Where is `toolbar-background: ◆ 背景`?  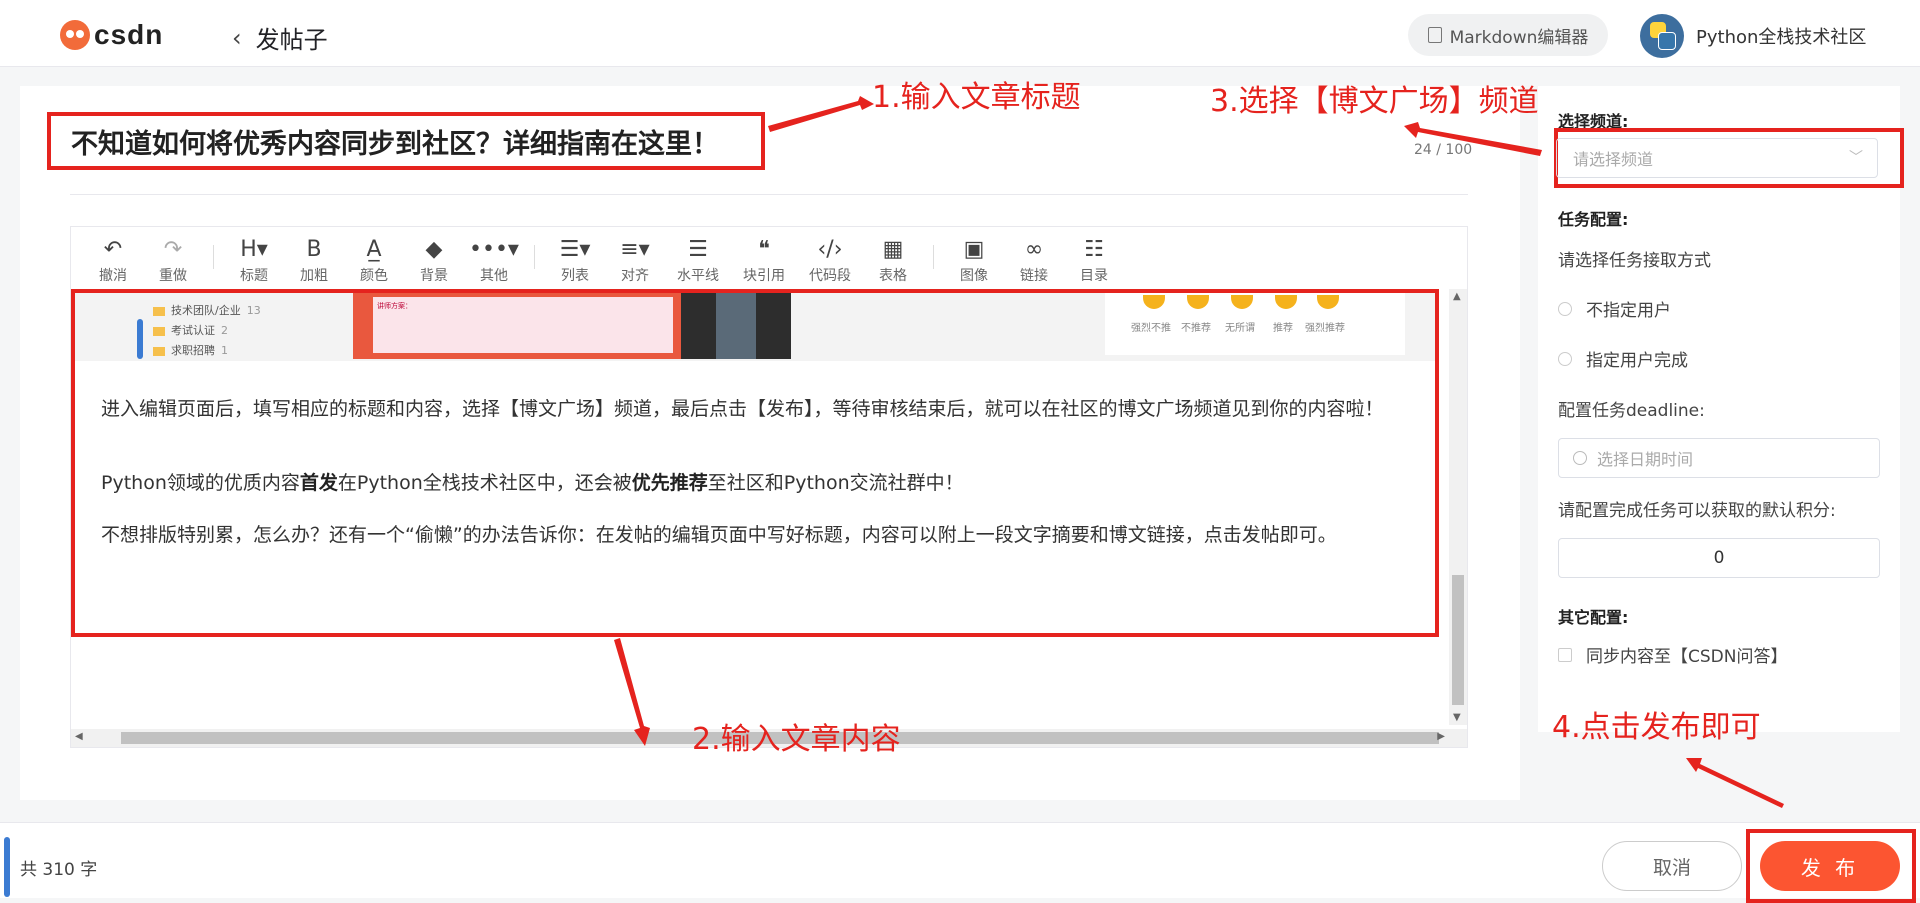
toolbar-background: ◆ 背景 is located at coordinates (434, 256).